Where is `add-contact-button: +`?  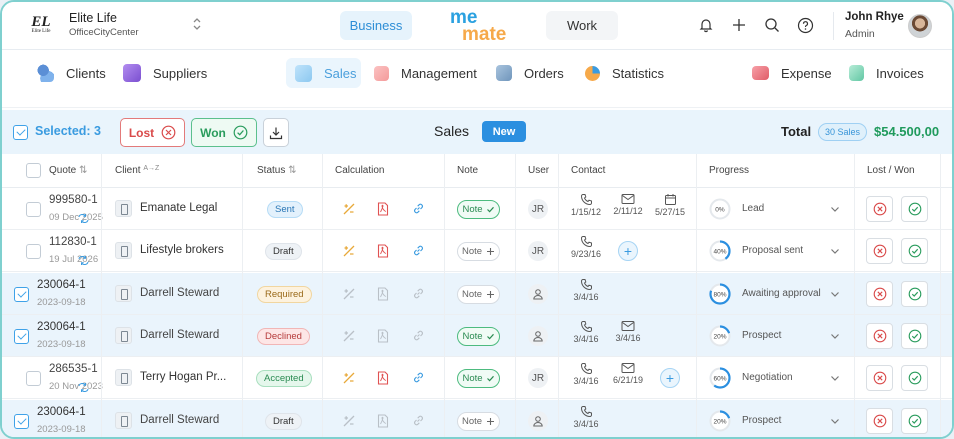 add-contact-button: + is located at coordinates (628, 251).